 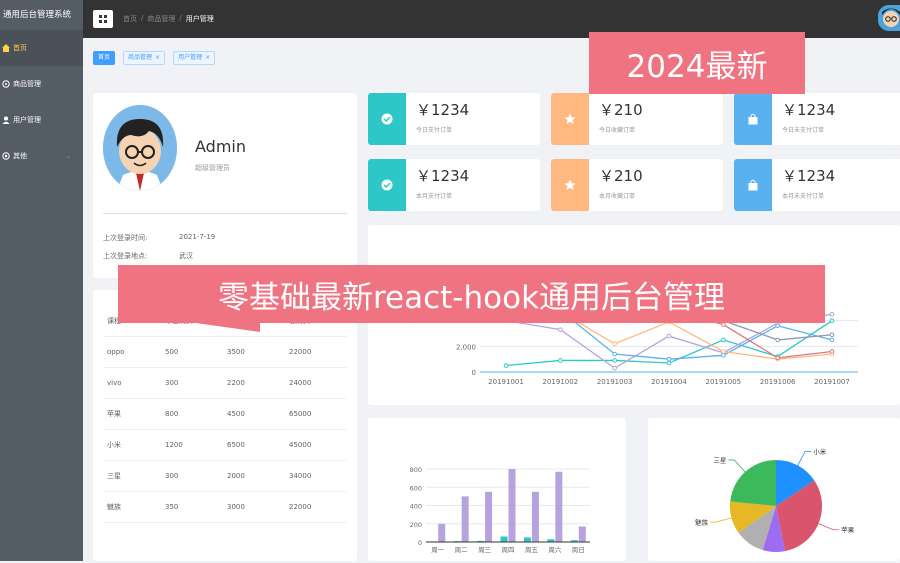 I want to click on stat-label: 今日未支付订单, so click(x=808, y=129).